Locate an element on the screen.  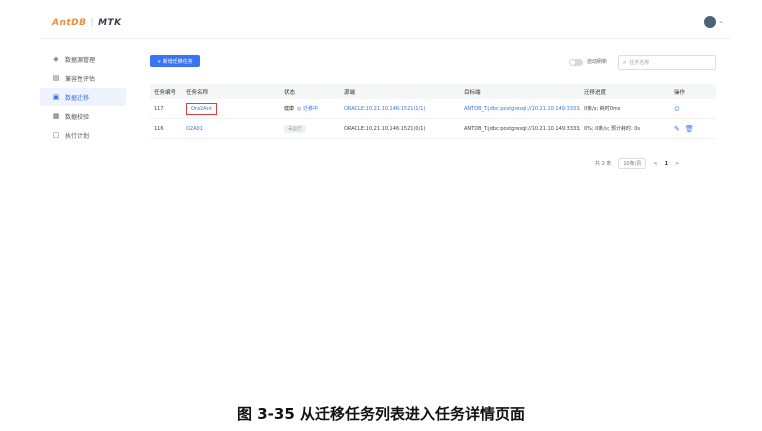
task-status-cell: 健康 ◎ 迁移中 is located at coordinates (310, 109).